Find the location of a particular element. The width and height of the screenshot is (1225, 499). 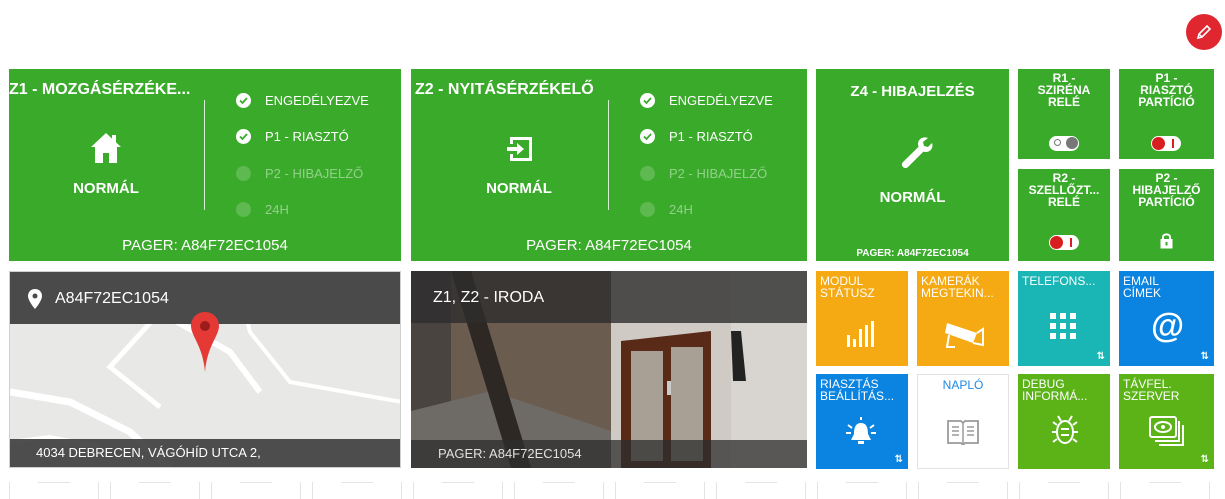

edit-button is located at coordinates (1204, 32).